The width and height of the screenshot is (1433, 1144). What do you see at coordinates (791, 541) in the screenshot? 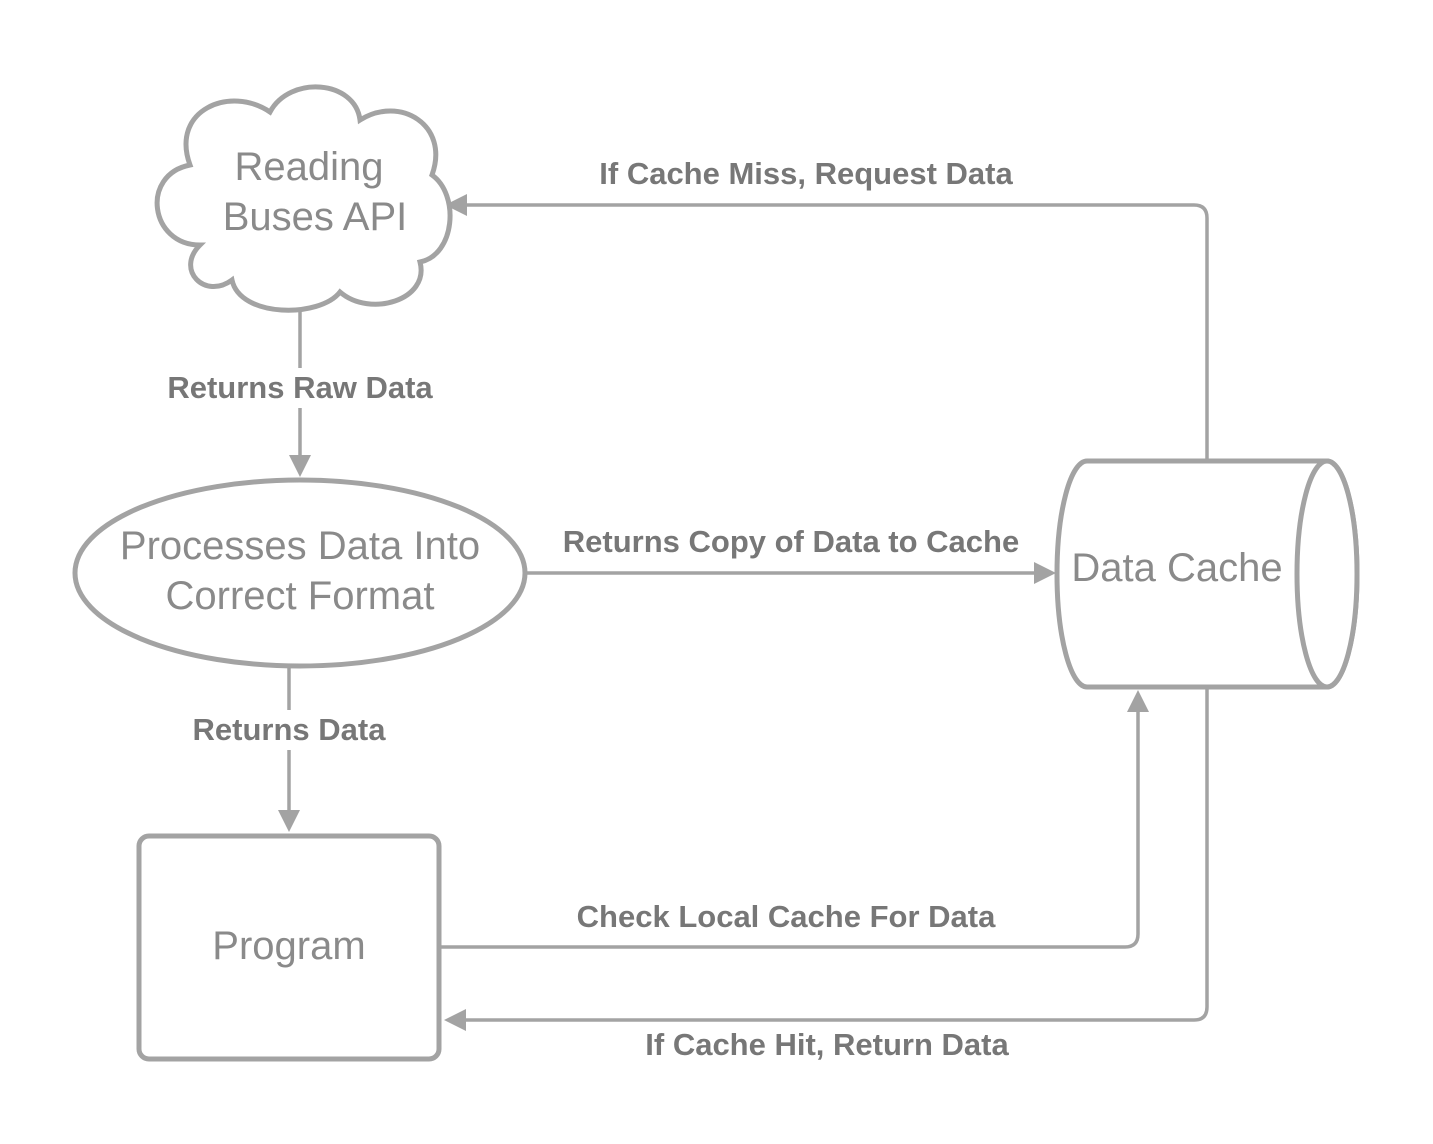
I see `edge-label-copy-to-cache: Returns Copy of Data to Cache` at bounding box center [791, 541].